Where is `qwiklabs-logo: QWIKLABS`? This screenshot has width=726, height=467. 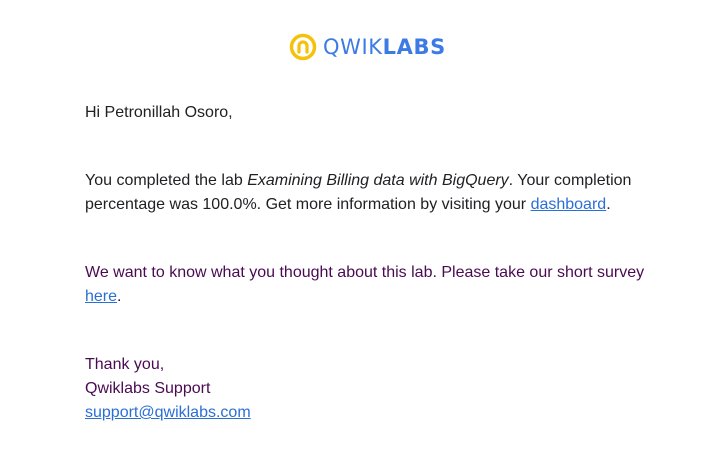 qwiklabs-logo: QWIKLABS is located at coordinates (367, 47).